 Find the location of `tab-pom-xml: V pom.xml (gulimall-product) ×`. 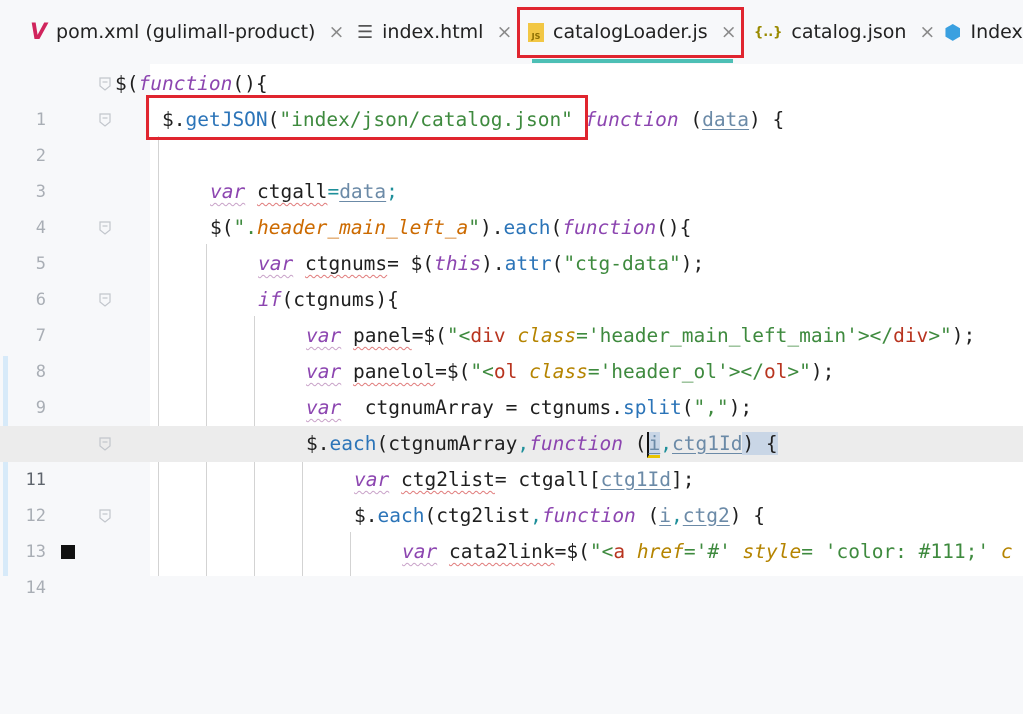

tab-pom-xml: V pom.xml (gulimall-product) × is located at coordinates (187, 32).